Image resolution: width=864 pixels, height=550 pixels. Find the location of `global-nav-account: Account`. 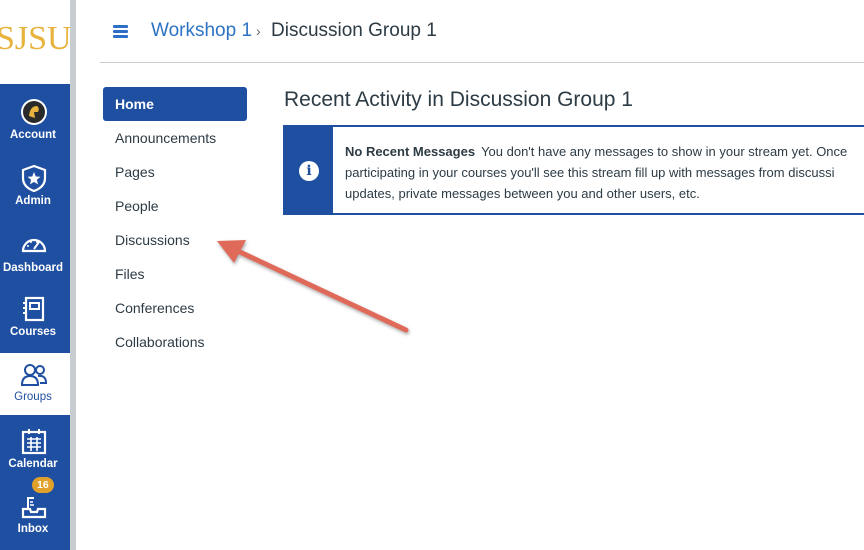

global-nav-account: Account is located at coordinates (35, 120).